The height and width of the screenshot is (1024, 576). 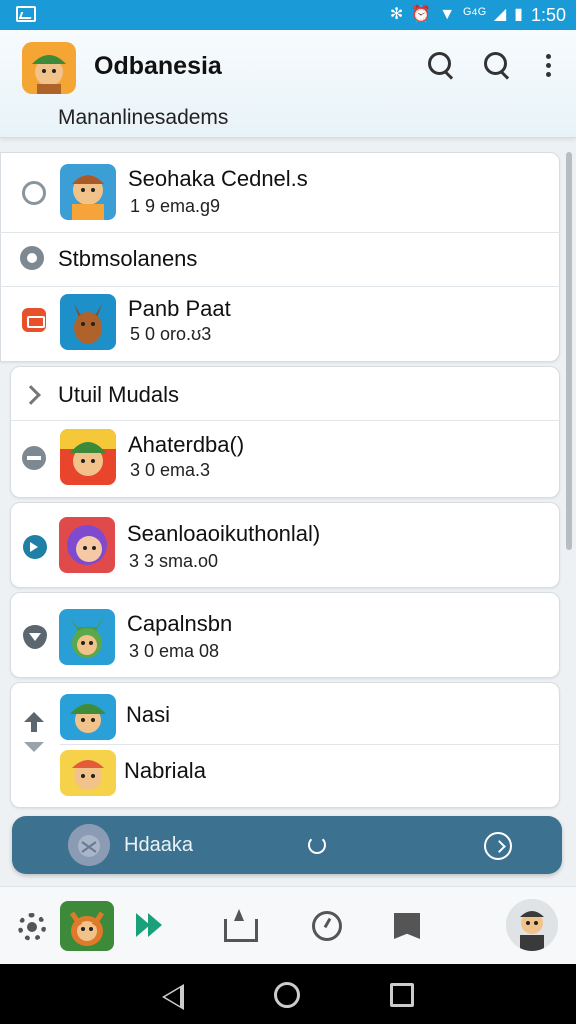 What do you see at coordinates (447, 14) in the screenshot?
I see `wifi-icon: ▼` at bounding box center [447, 14].